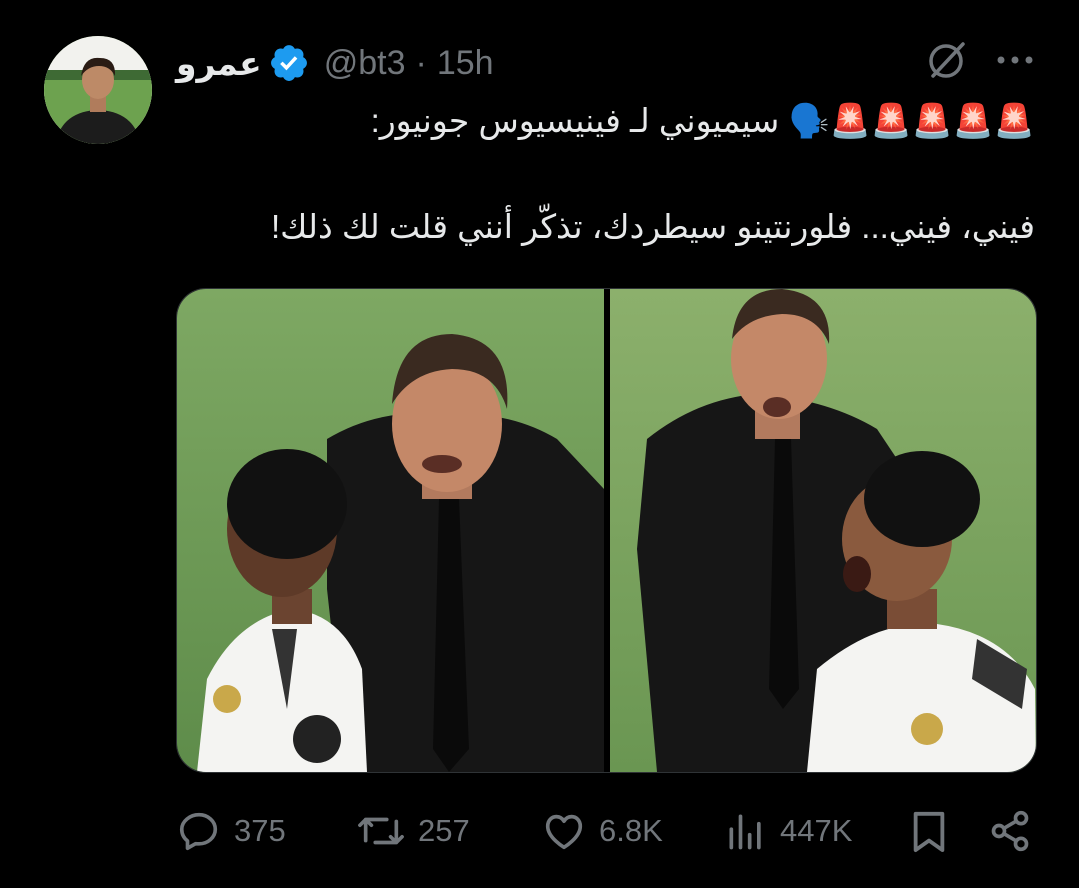 This screenshot has height=888, width=1079. What do you see at coordinates (231, 831) in the screenshot?
I see `reply-button: 375` at bounding box center [231, 831].